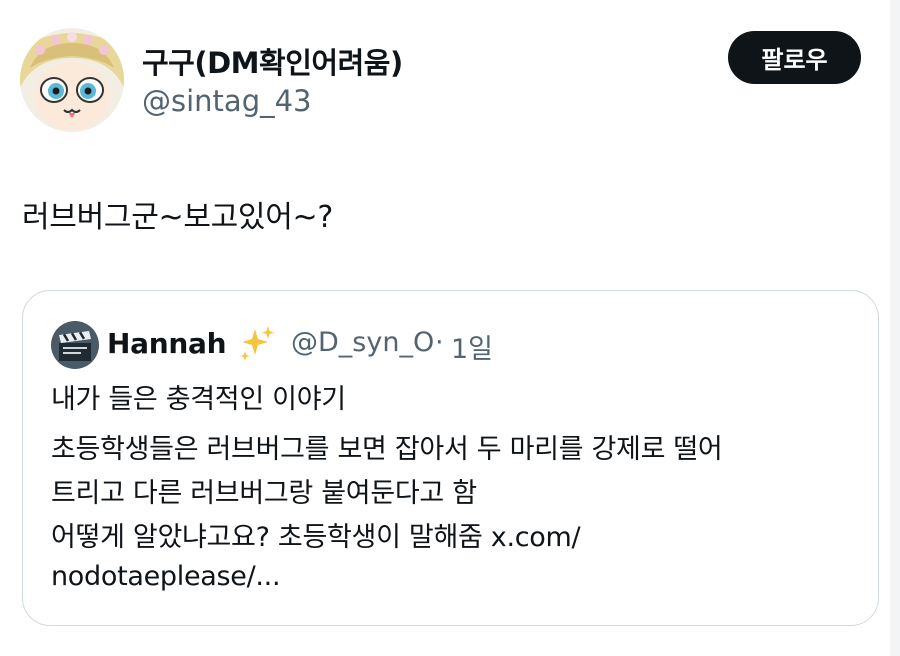  I want to click on anime-girl-avatar-icon, so click(72, 80).